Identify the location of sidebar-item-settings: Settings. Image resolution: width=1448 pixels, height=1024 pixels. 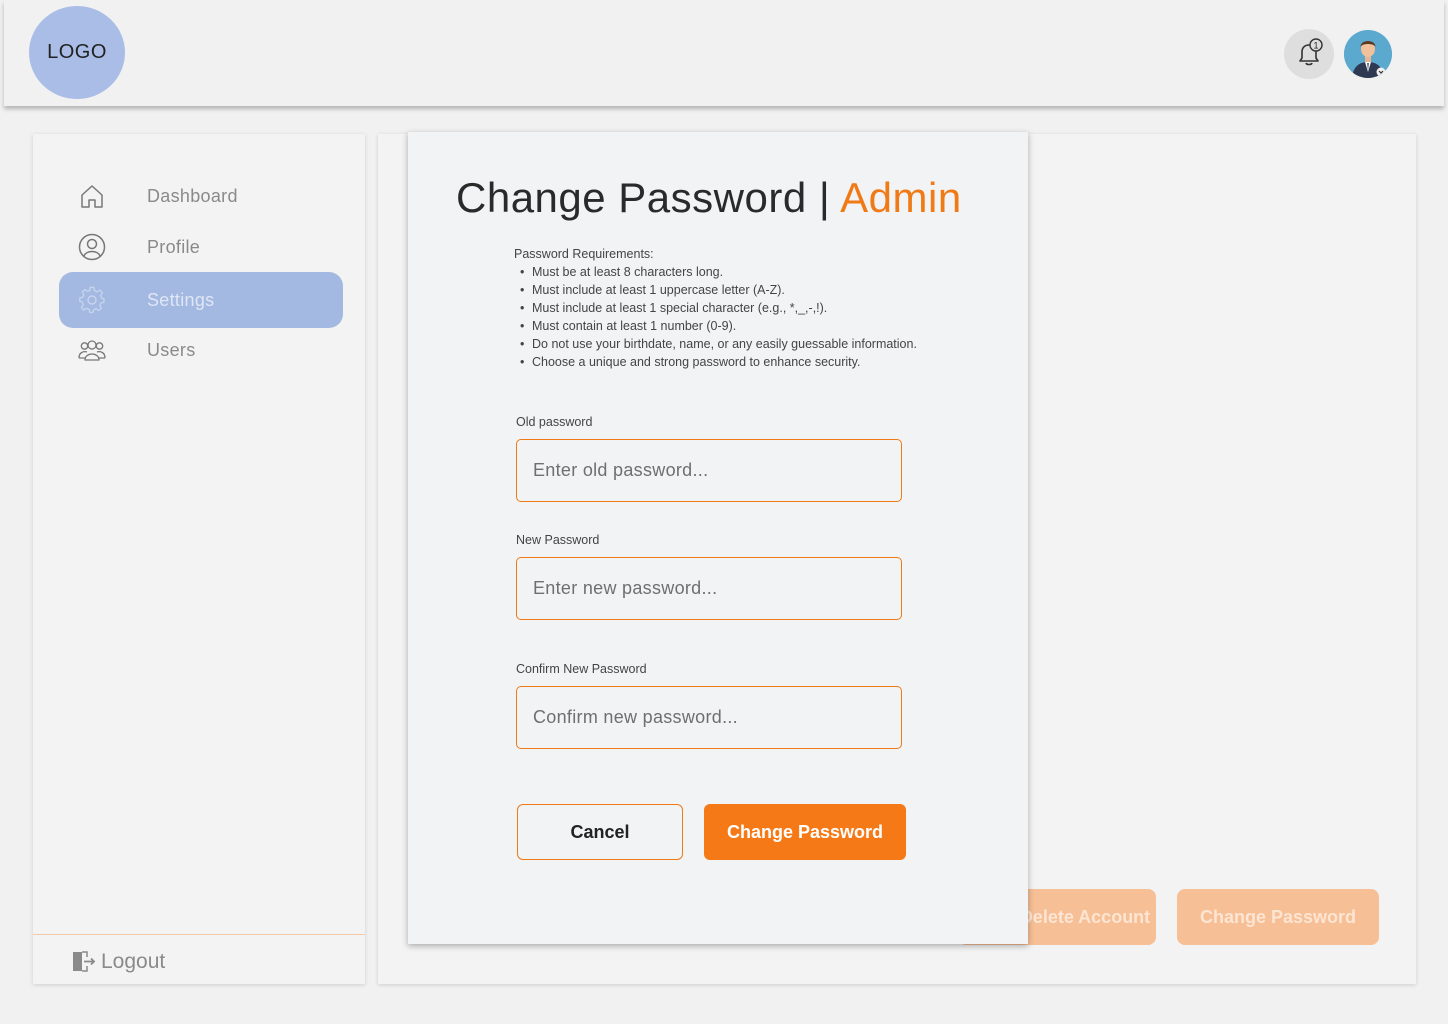
(201, 300).